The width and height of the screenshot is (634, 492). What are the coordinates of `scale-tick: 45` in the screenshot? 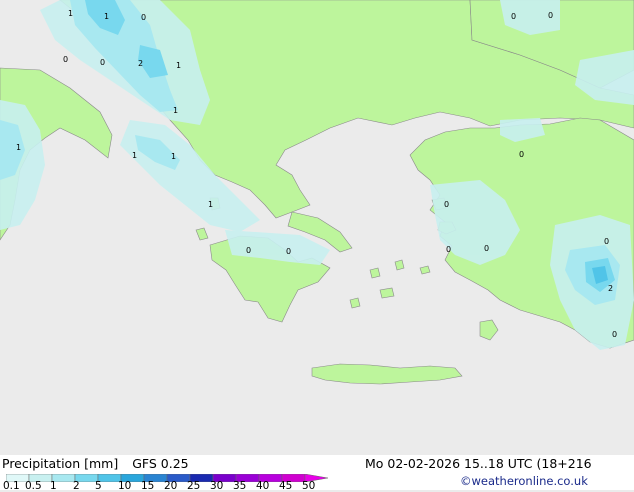 It's located at (286, 486).